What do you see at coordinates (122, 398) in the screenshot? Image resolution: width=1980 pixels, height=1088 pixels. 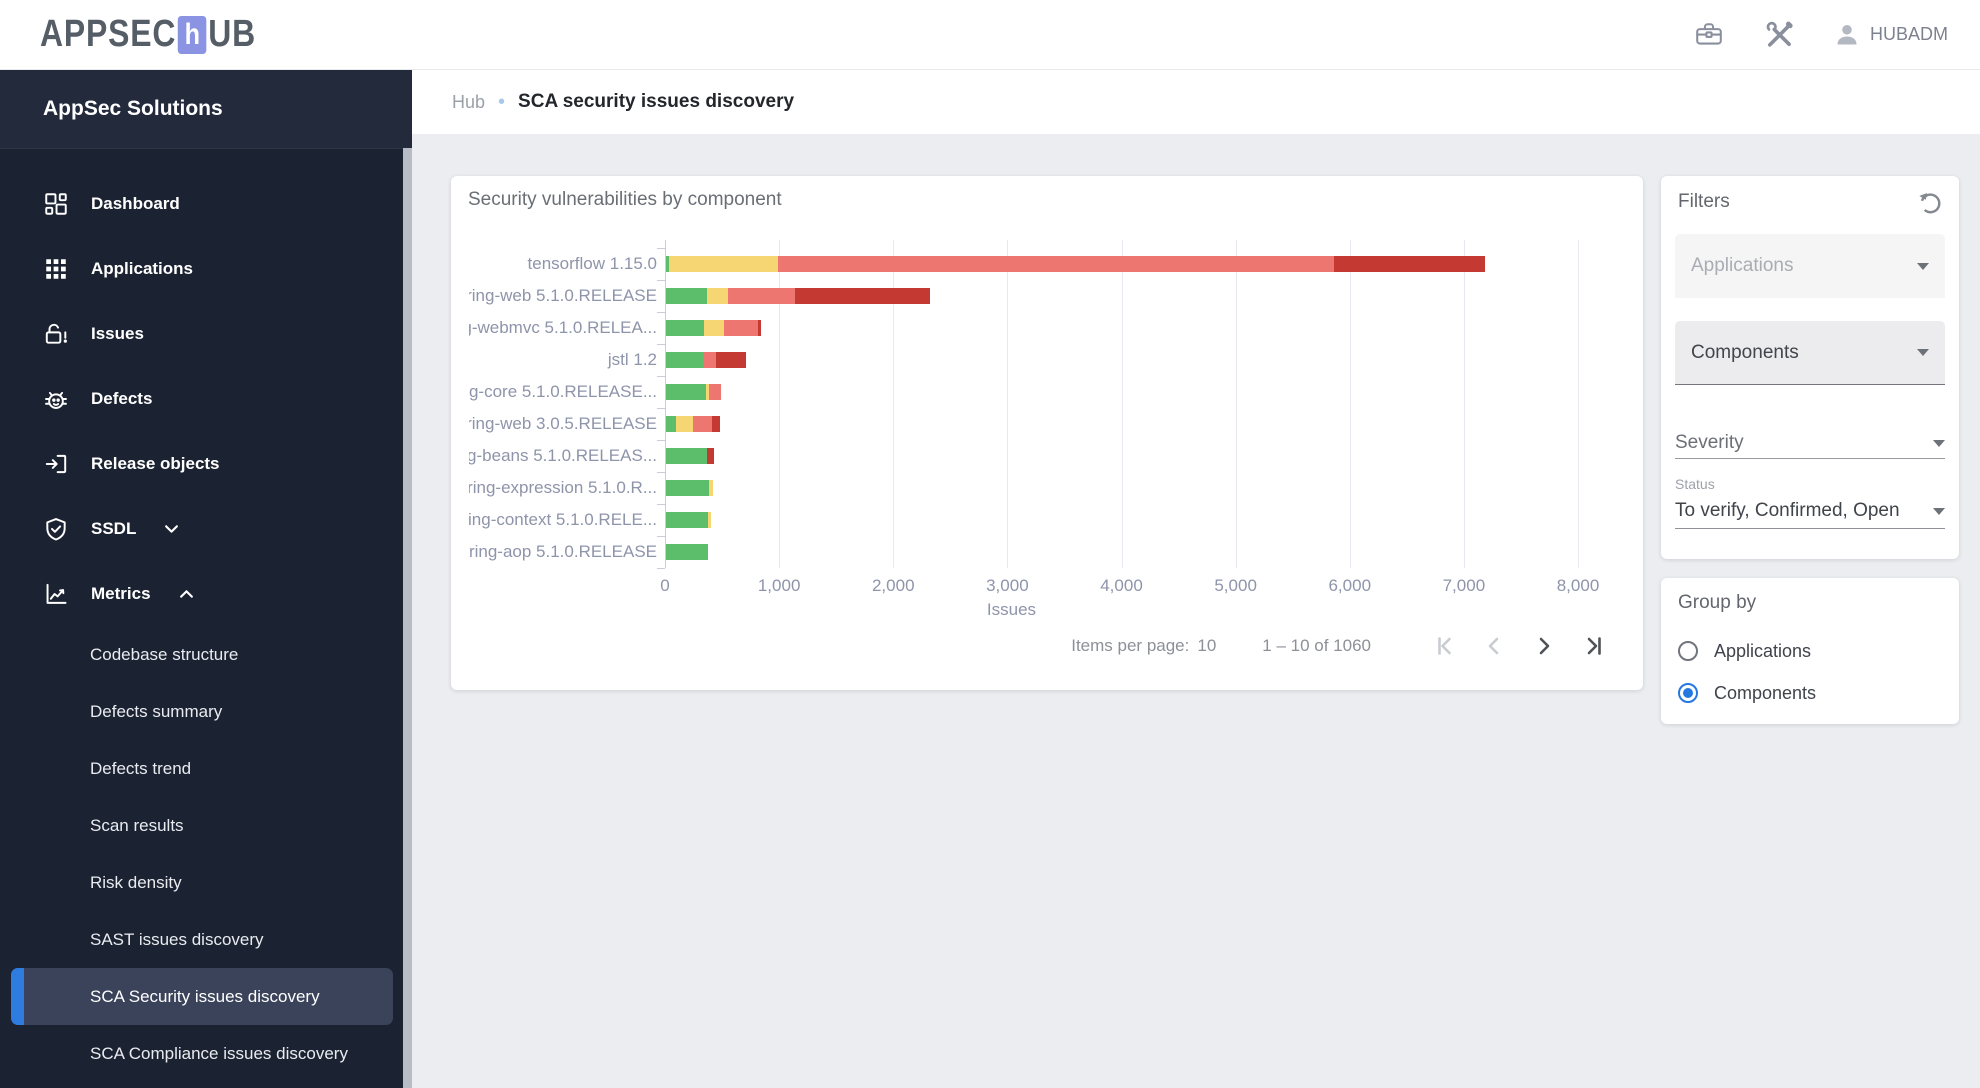 I see `sidebar-item-label: Defects` at bounding box center [122, 398].